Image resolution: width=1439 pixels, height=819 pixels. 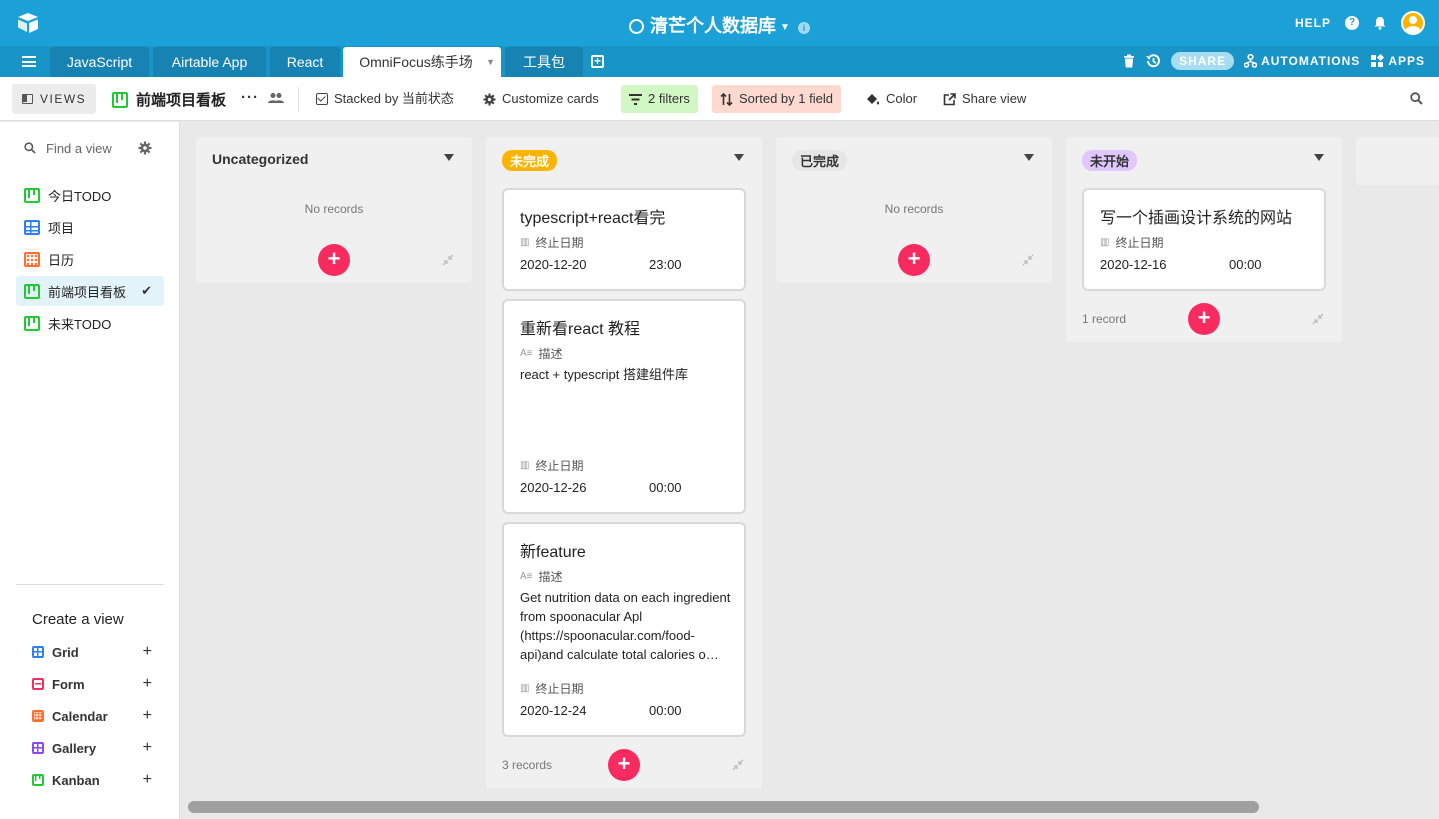 I want to click on tab-dropdown-caret-icon: ▼, so click(x=490, y=62).